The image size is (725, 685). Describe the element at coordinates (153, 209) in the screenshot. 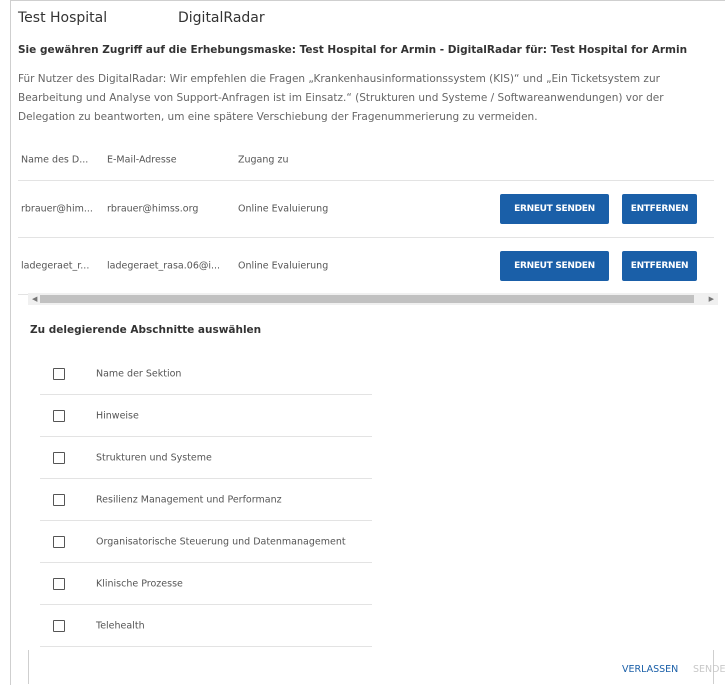

I see `delegate-email: rbrauer@himss.org` at that location.